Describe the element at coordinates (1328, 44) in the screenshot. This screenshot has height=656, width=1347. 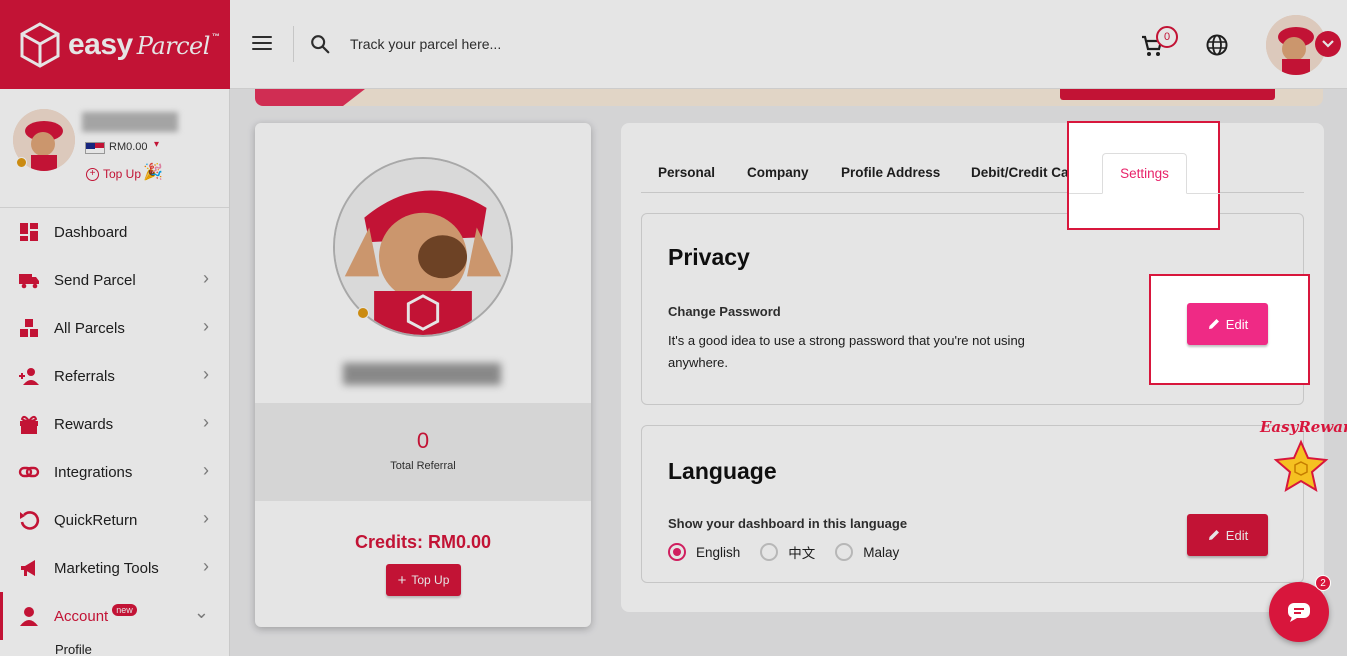
I see `chevron-down-icon` at that location.